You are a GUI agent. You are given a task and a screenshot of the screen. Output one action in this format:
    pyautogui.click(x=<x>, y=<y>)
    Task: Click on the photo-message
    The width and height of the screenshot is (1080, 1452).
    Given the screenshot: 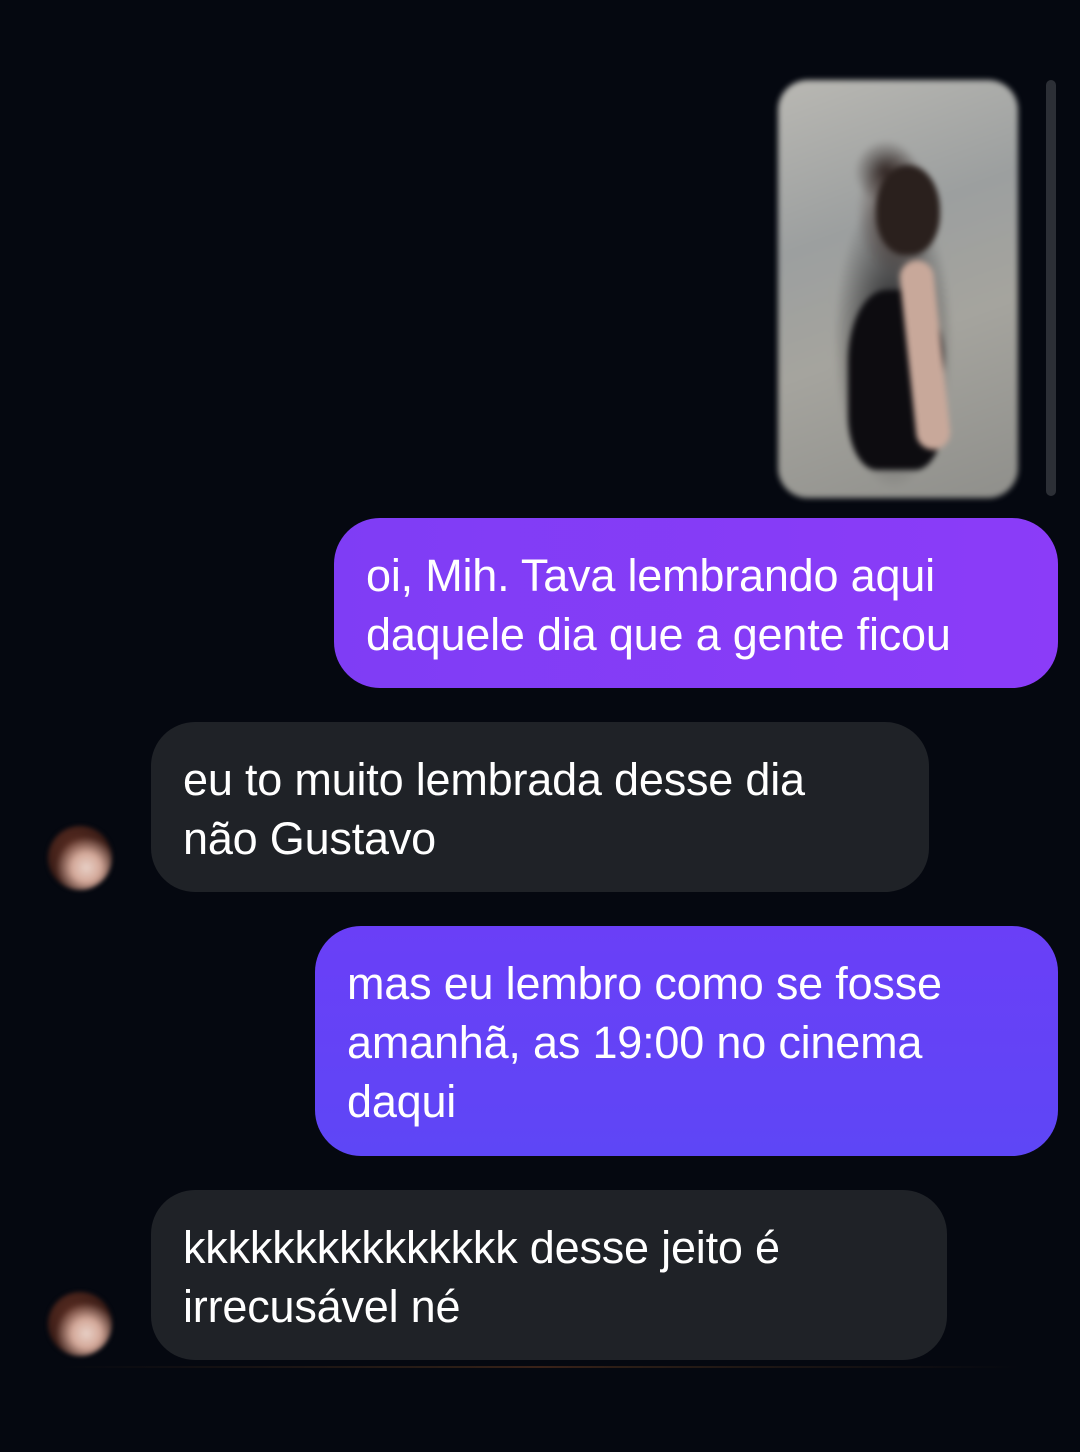 What is the action you would take?
    pyautogui.click(x=898, y=289)
    